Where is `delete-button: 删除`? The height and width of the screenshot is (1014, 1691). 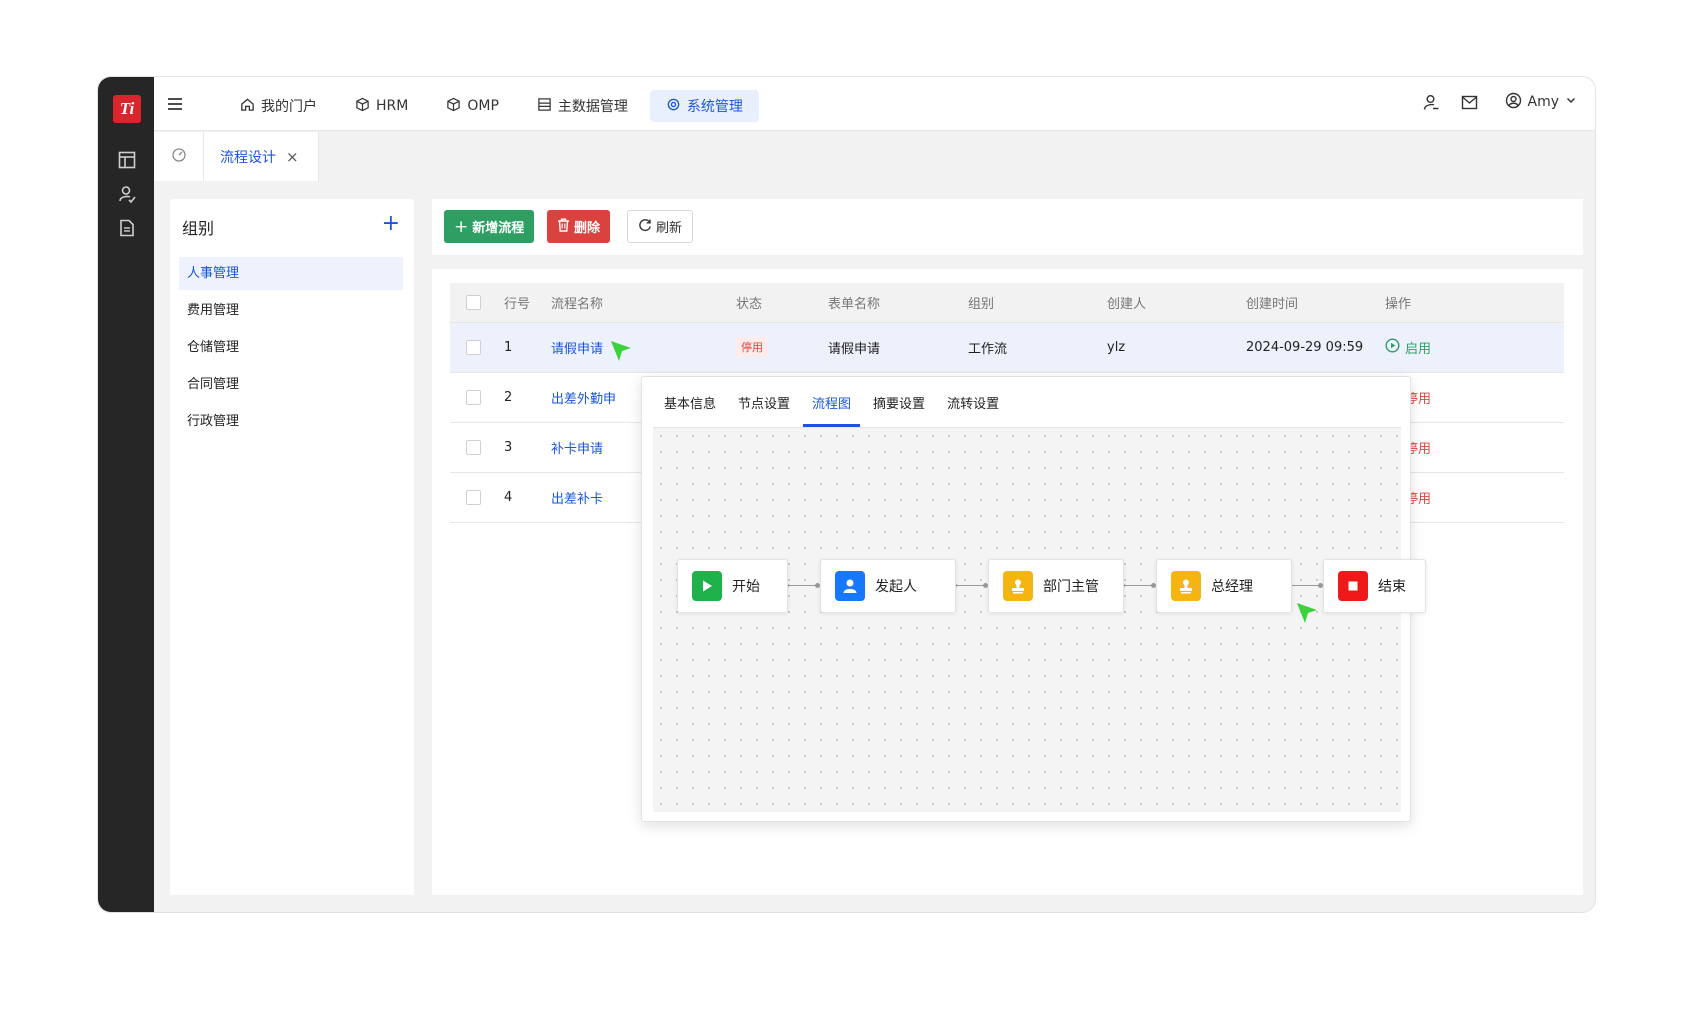 delete-button: 删除 is located at coordinates (579, 226).